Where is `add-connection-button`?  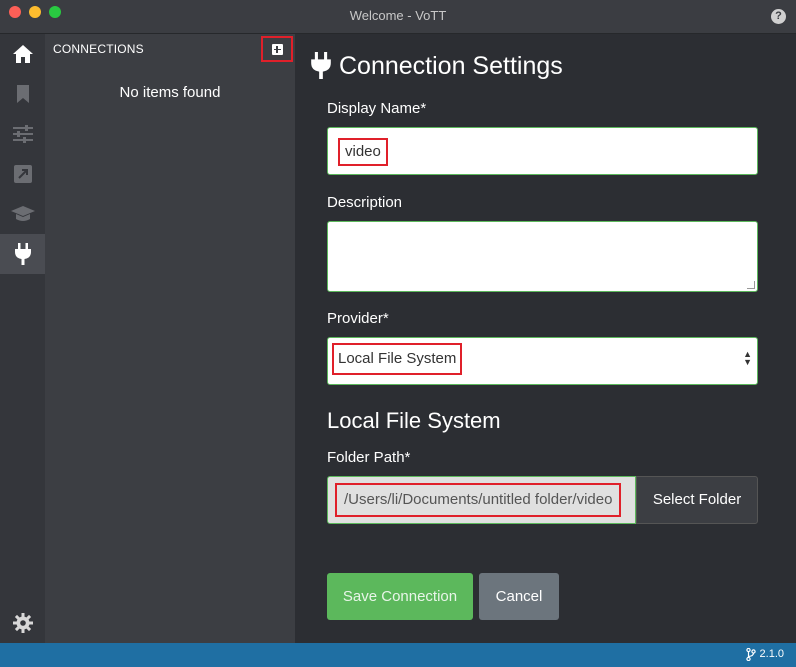
add-connection-button is located at coordinates (277, 49).